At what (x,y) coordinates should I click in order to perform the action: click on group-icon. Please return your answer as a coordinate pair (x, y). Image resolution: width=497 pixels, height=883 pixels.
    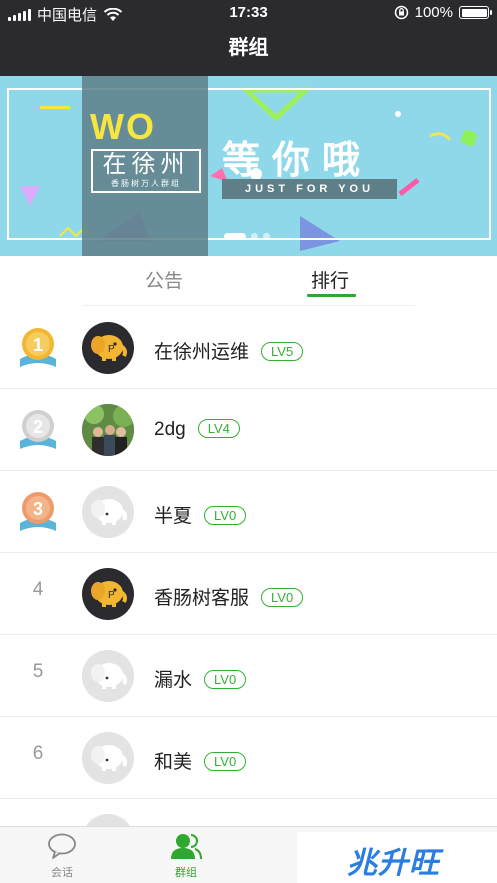
    Looking at the image, I should click on (186, 847).